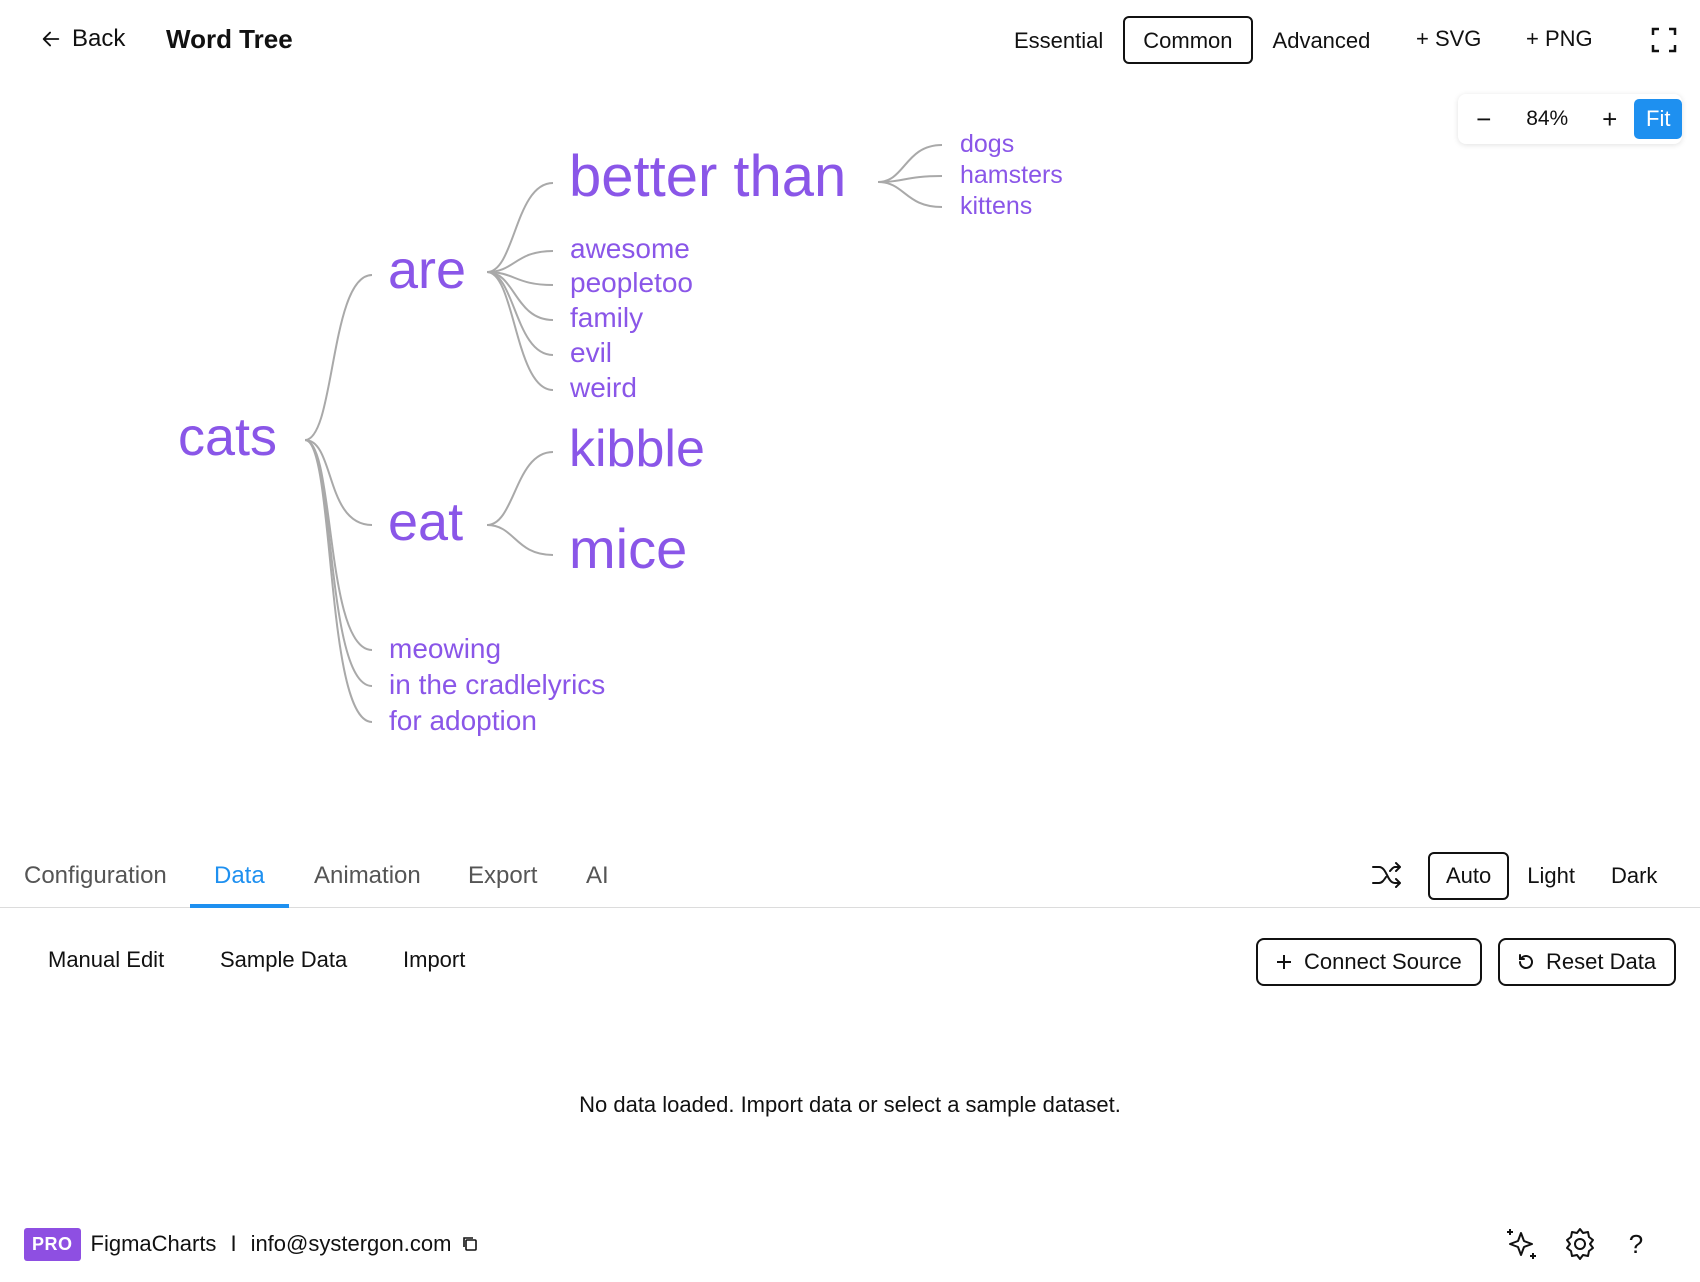 Image resolution: width=1700 pixels, height=1282 pixels. Describe the element at coordinates (52, 1244) in the screenshot. I see `pro-badge: PRO` at that location.